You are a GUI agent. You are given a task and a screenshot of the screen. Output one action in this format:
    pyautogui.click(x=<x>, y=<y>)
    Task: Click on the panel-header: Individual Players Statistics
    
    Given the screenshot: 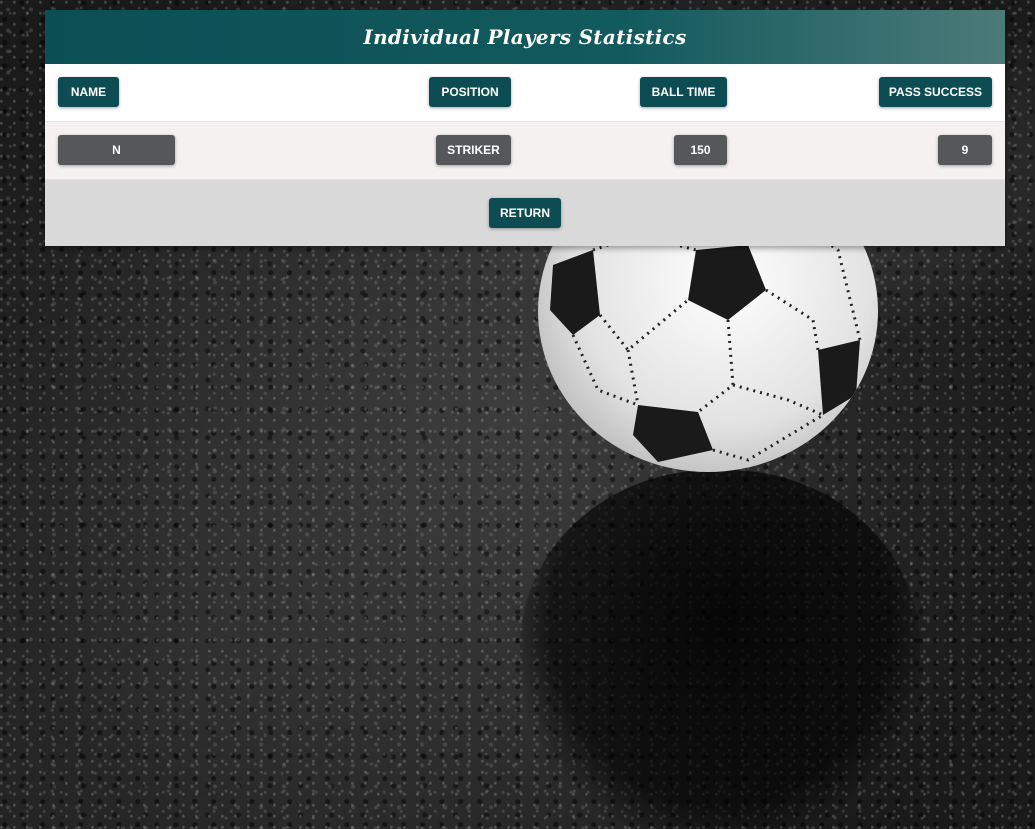 What is the action you would take?
    pyautogui.click(x=525, y=37)
    